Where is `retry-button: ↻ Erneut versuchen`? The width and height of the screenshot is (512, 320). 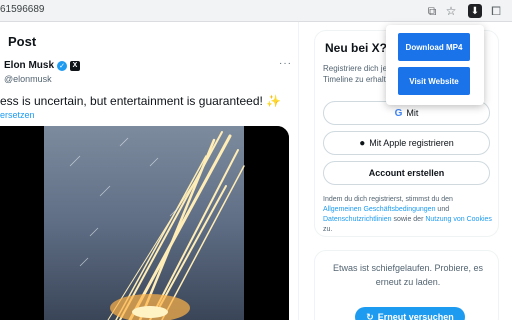
retry-button: ↻ Erneut versuchen is located at coordinates (410, 313).